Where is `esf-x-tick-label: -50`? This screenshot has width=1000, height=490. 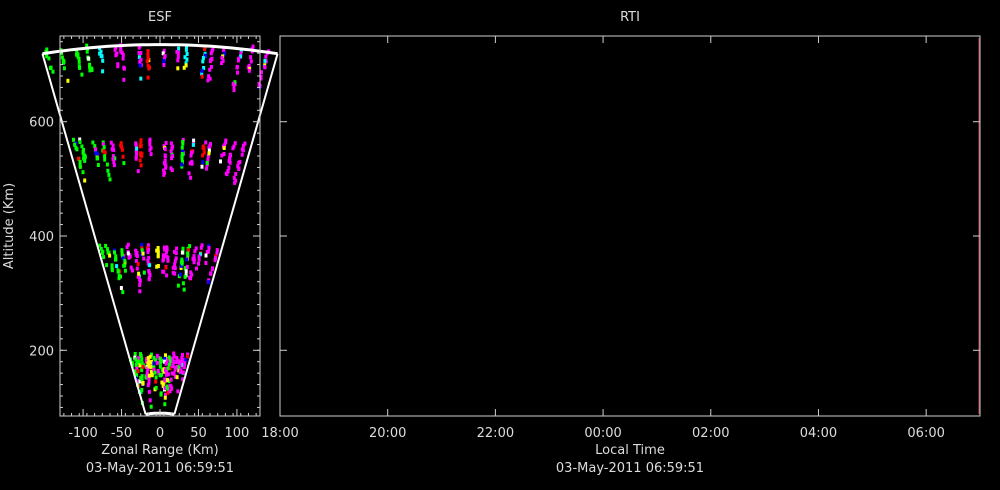
esf-x-tick-label: -50 is located at coordinates (121, 433).